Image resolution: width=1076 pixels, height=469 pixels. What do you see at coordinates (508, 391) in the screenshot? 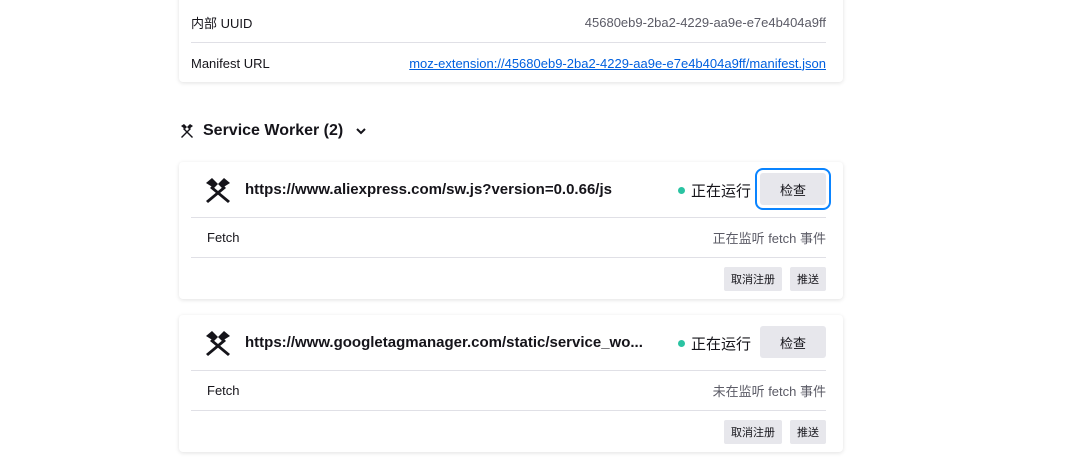
I see `fetch-row: Fetch 未在监听 fetch 事件` at bounding box center [508, 391].